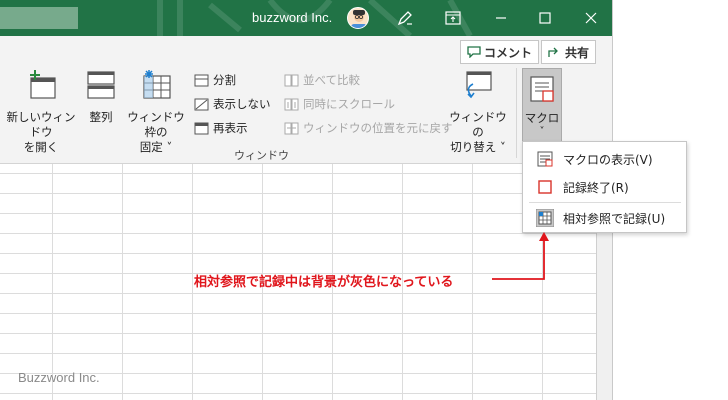 The height and width of the screenshot is (400, 728). What do you see at coordinates (591, 18) in the screenshot?
I see `close-icon` at bounding box center [591, 18].